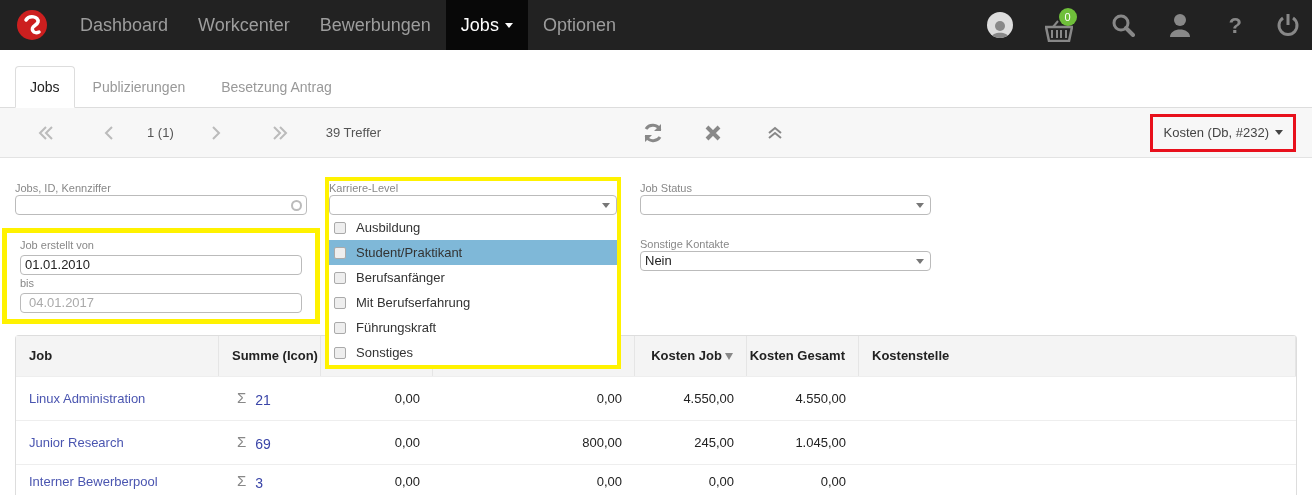  I want to click on date-to-field: 04.01.2017, so click(161, 302).